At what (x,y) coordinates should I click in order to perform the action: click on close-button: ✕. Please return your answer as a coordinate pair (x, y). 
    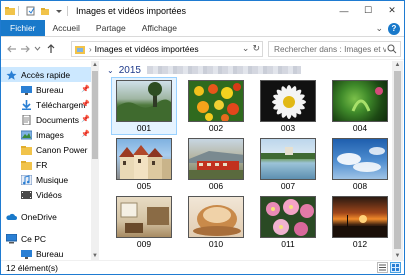
    Looking at the image, I should click on (392, 10).